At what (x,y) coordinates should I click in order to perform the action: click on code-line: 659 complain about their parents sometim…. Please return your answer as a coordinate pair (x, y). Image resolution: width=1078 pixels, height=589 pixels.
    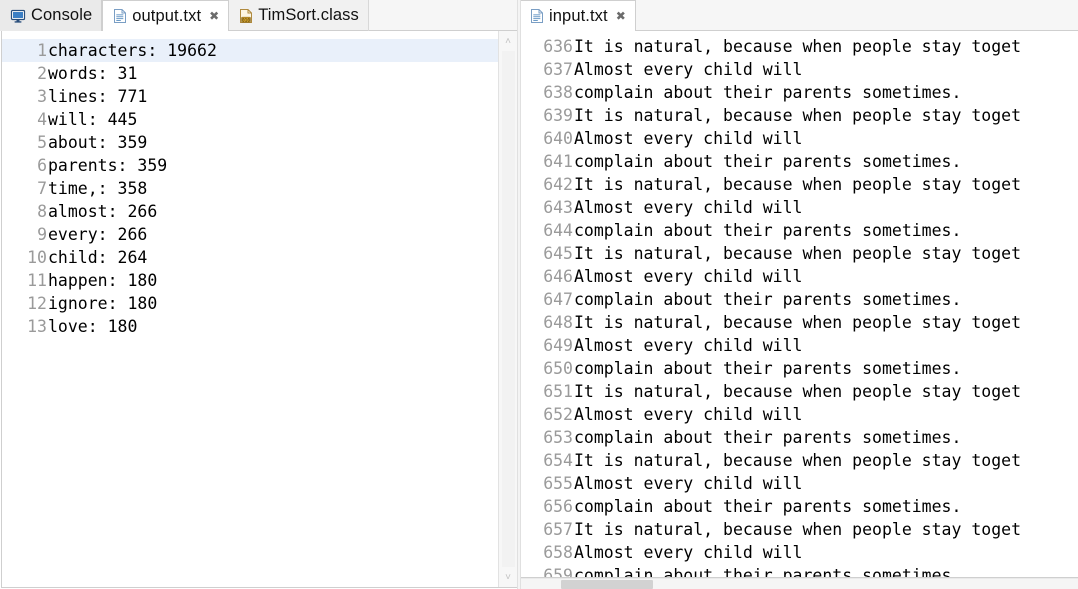
    Looking at the image, I should click on (799, 570).